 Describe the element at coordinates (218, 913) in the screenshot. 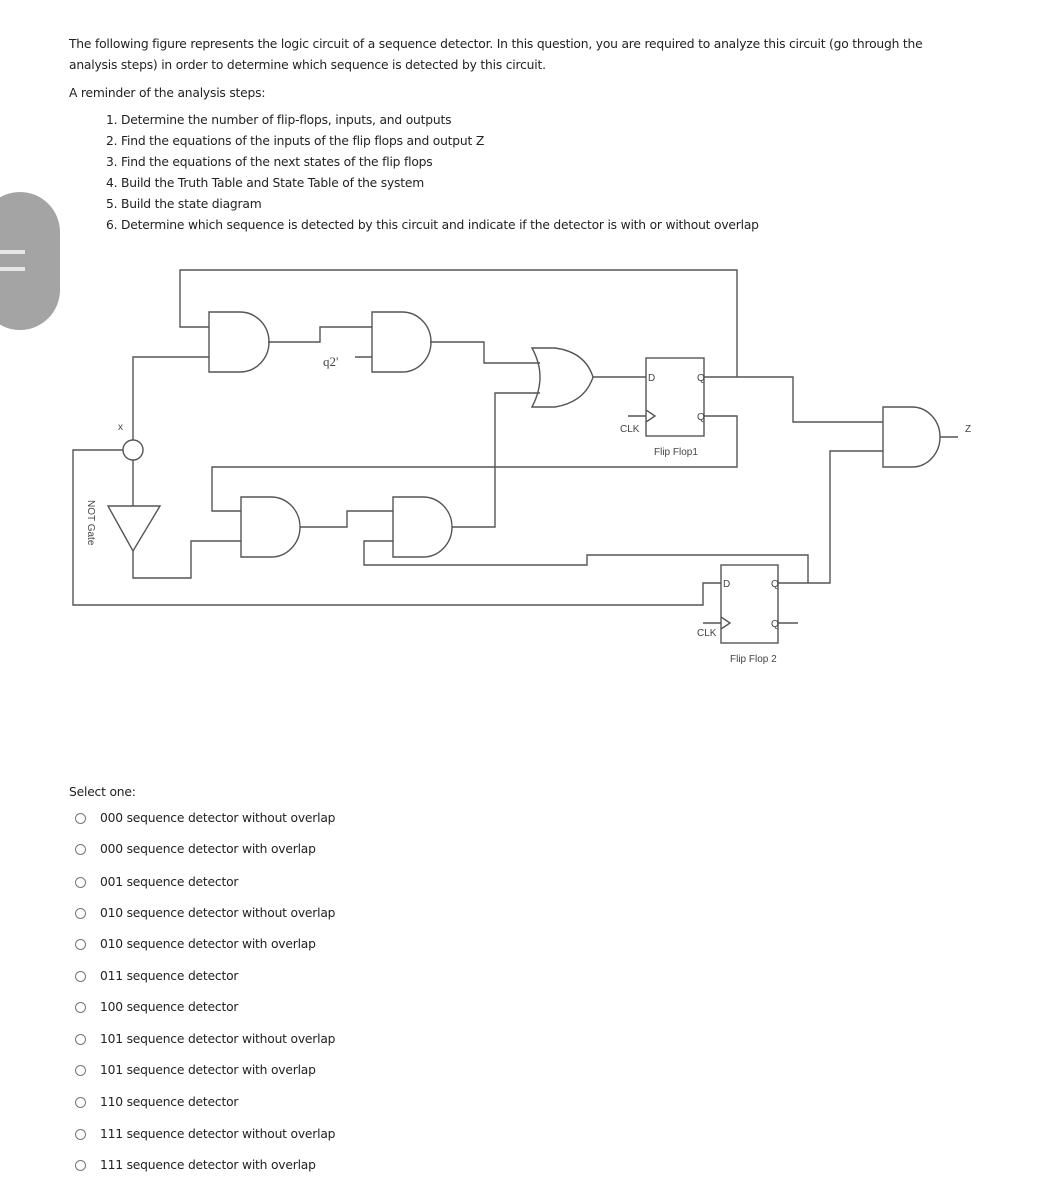

I see `option-label: 010 sequence detector without overlap` at that location.